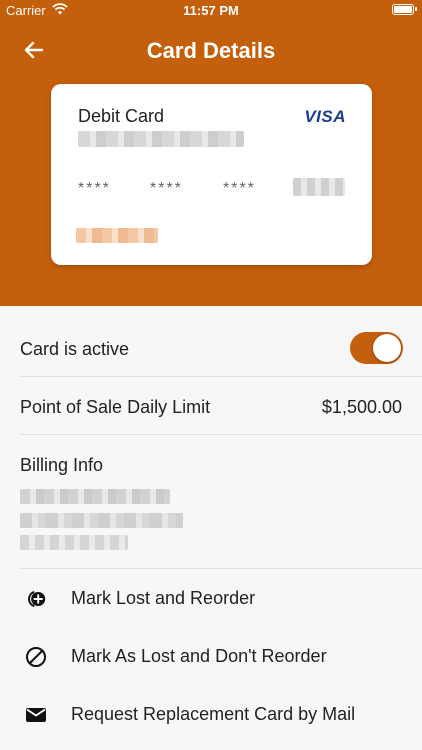 The height and width of the screenshot is (750, 422). What do you see at coordinates (325, 116) in the screenshot?
I see `visa-logo: VISA` at bounding box center [325, 116].